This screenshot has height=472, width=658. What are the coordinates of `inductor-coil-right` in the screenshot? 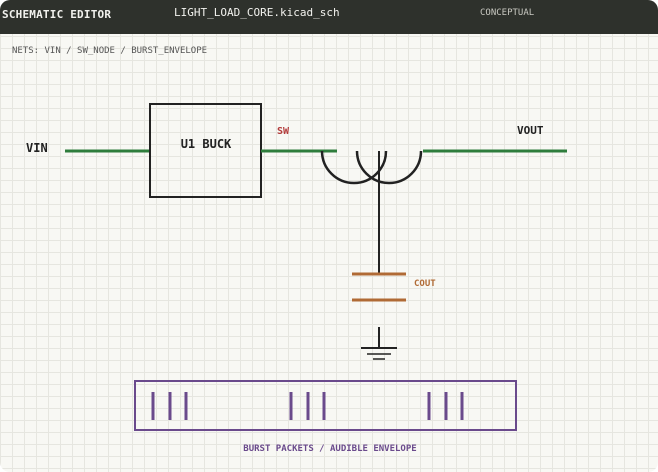 It's located at (389, 167).